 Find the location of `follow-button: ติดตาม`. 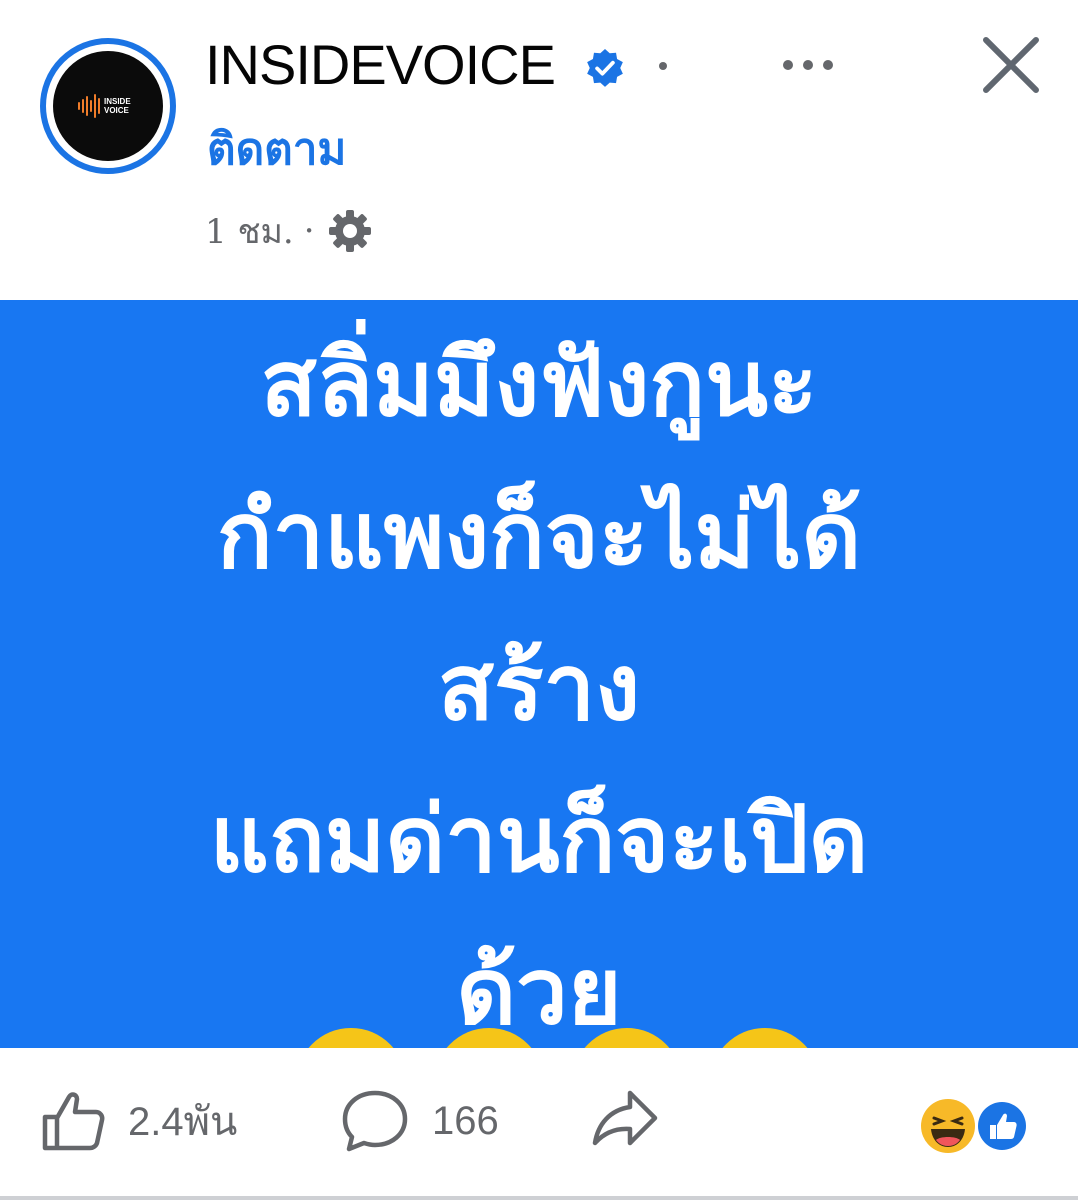

follow-button: ติดตาม is located at coordinates (276, 150).